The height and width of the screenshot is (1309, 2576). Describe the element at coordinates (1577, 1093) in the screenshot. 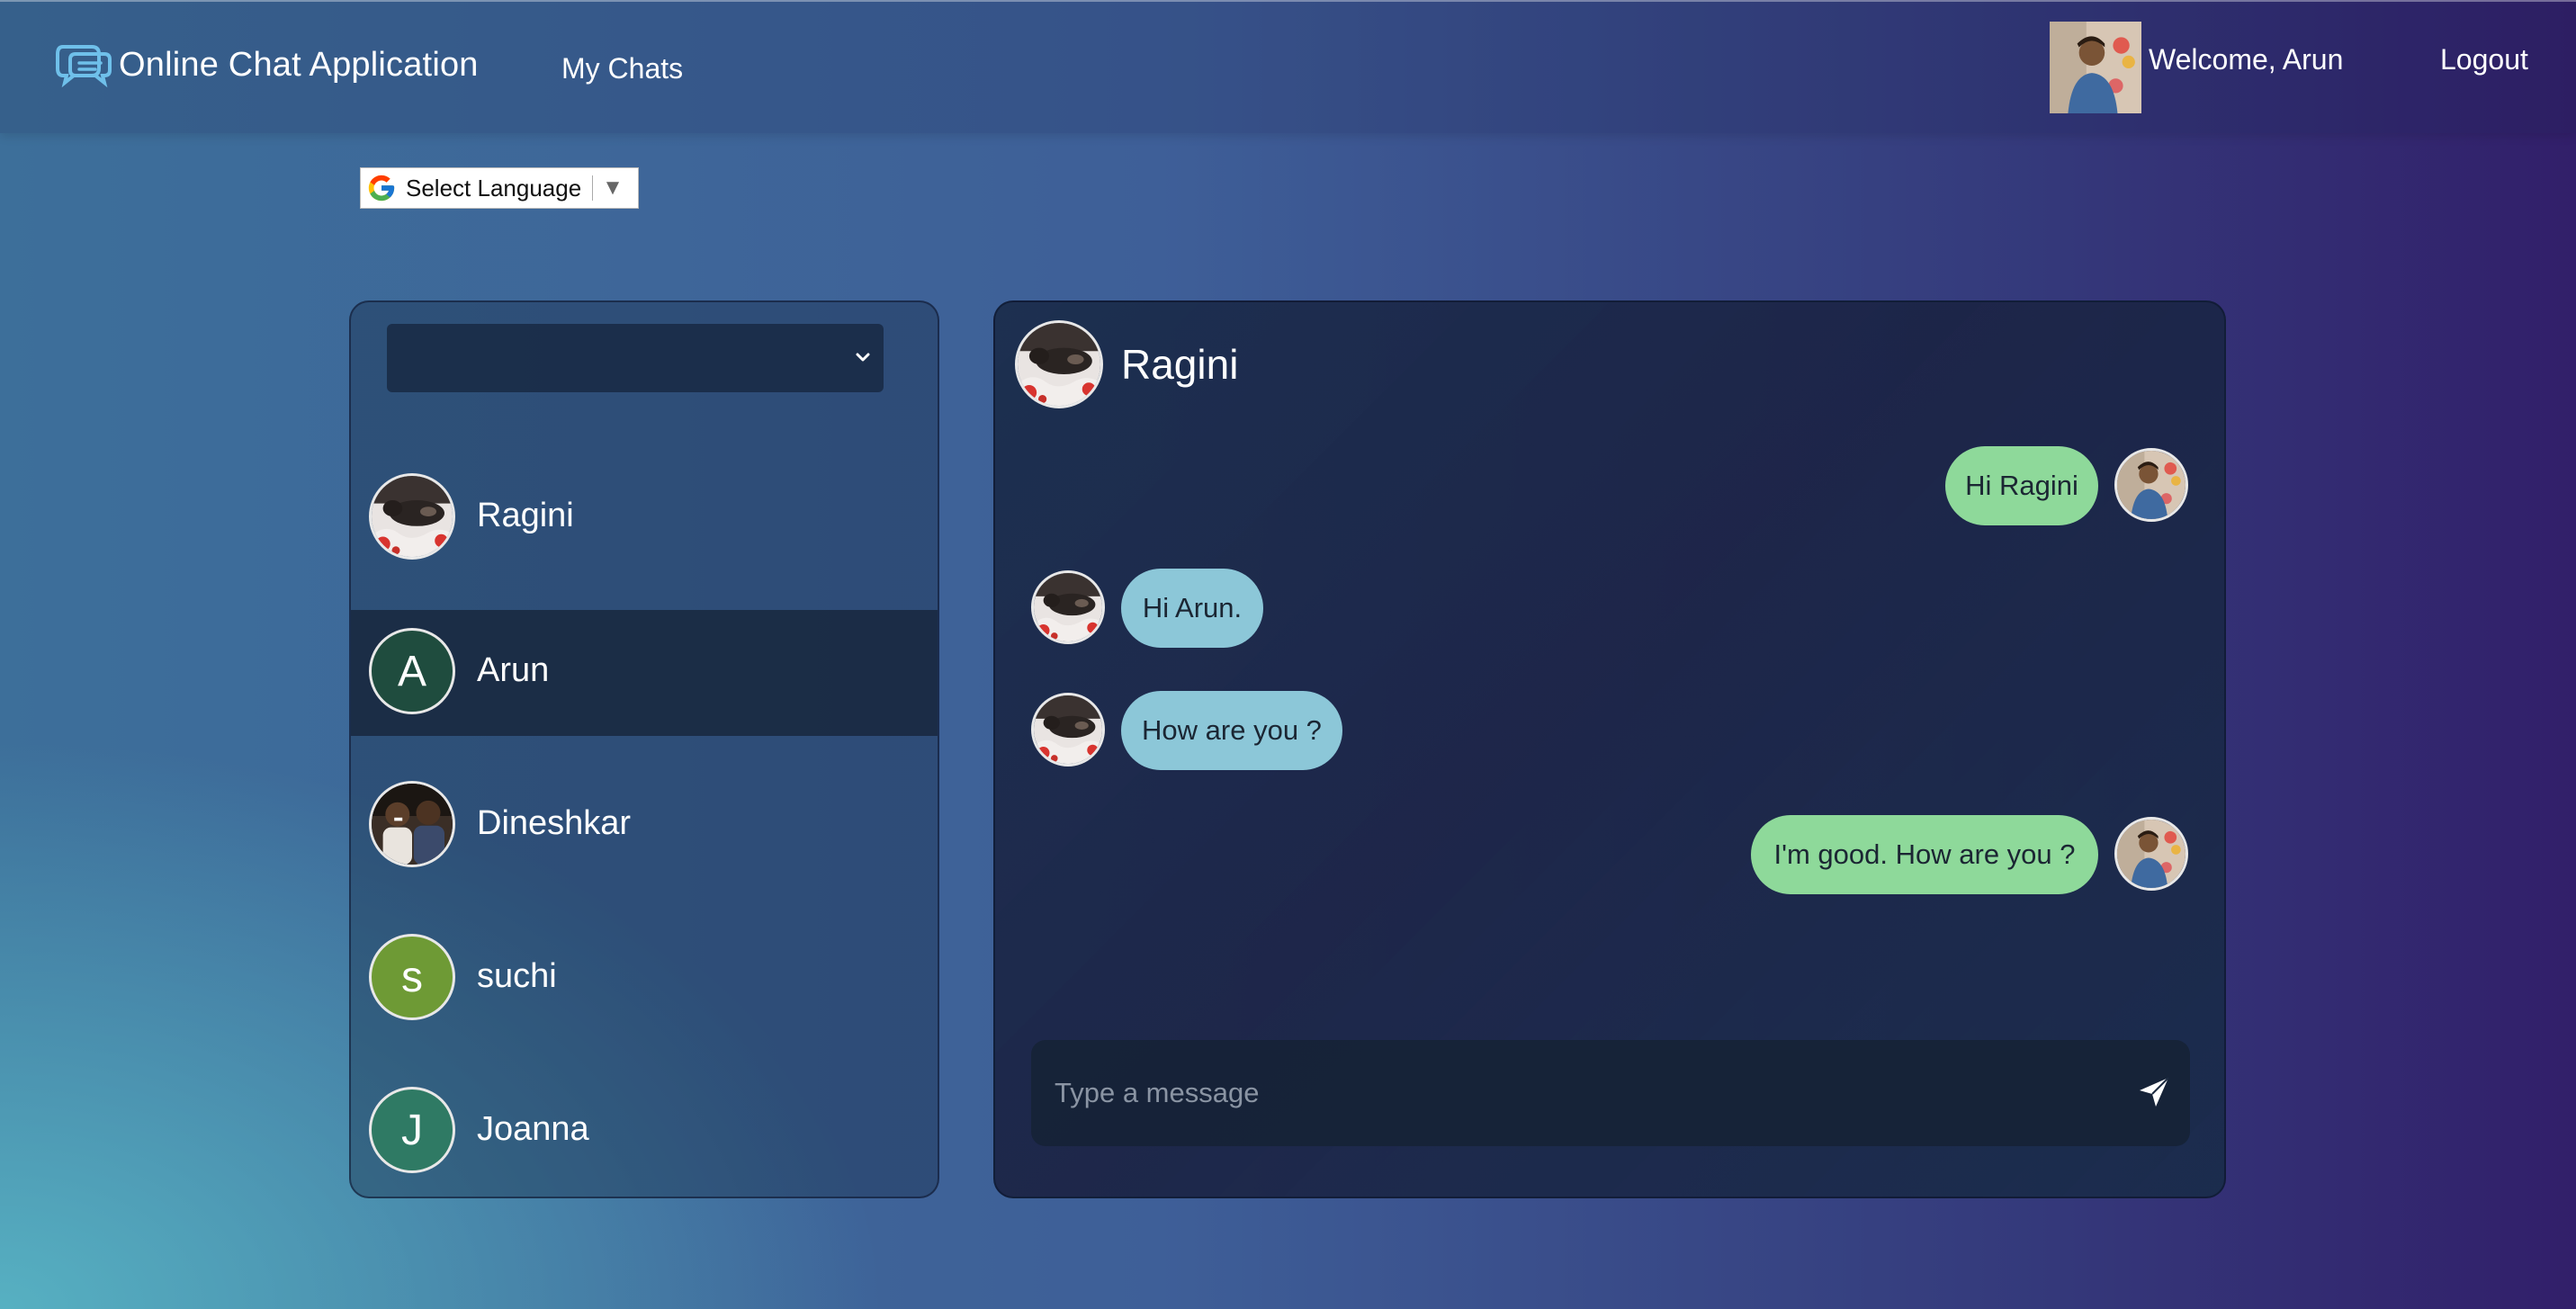

I see `message-input` at that location.